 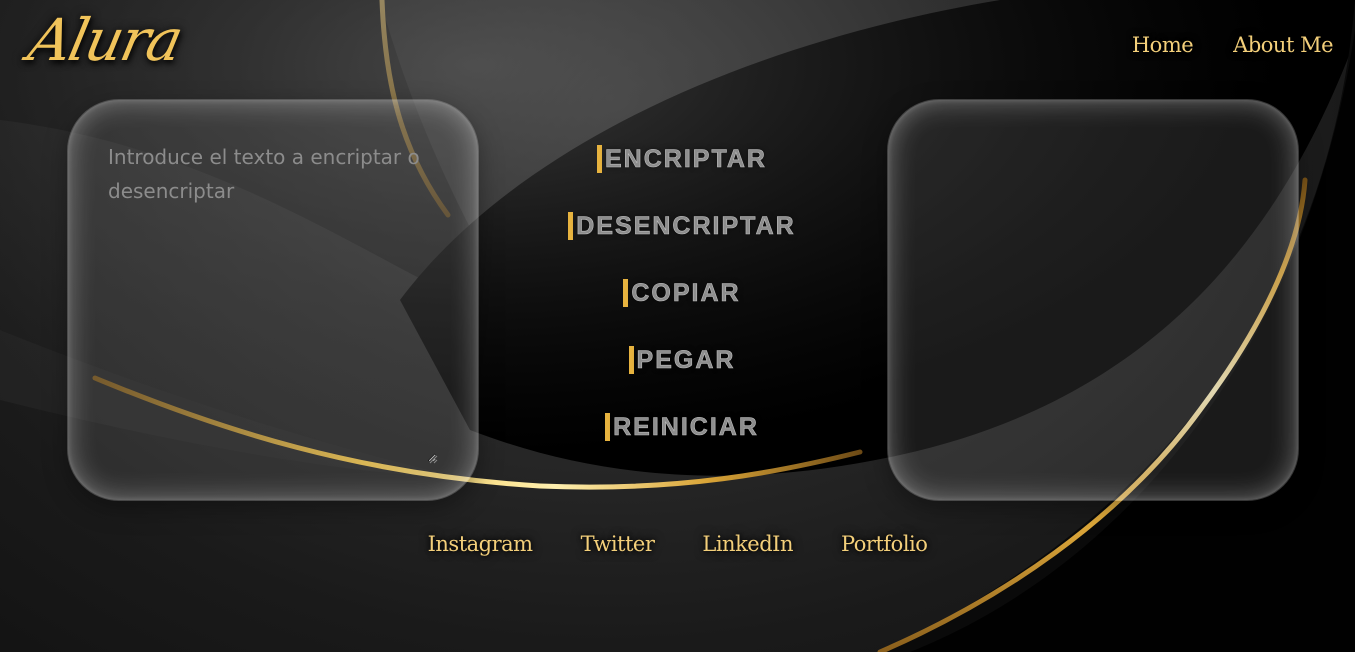 I want to click on social-link-linkedin: LinkedIn, so click(x=747, y=544).